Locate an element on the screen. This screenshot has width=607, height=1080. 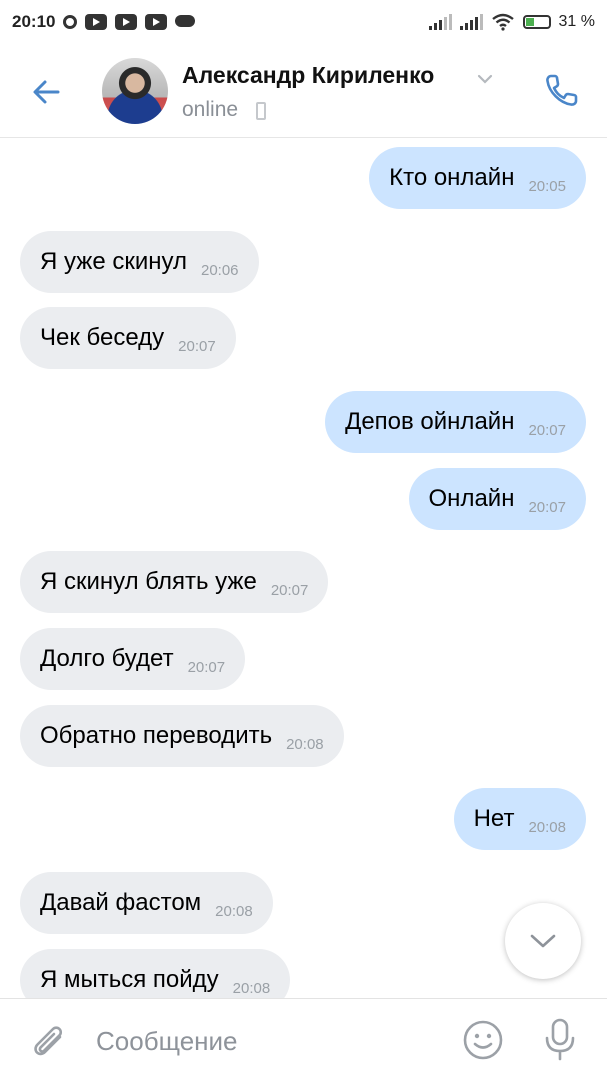
outgoing-message-bubble: Депов ойнлайн 20:07 is located at coordinates (455, 422).